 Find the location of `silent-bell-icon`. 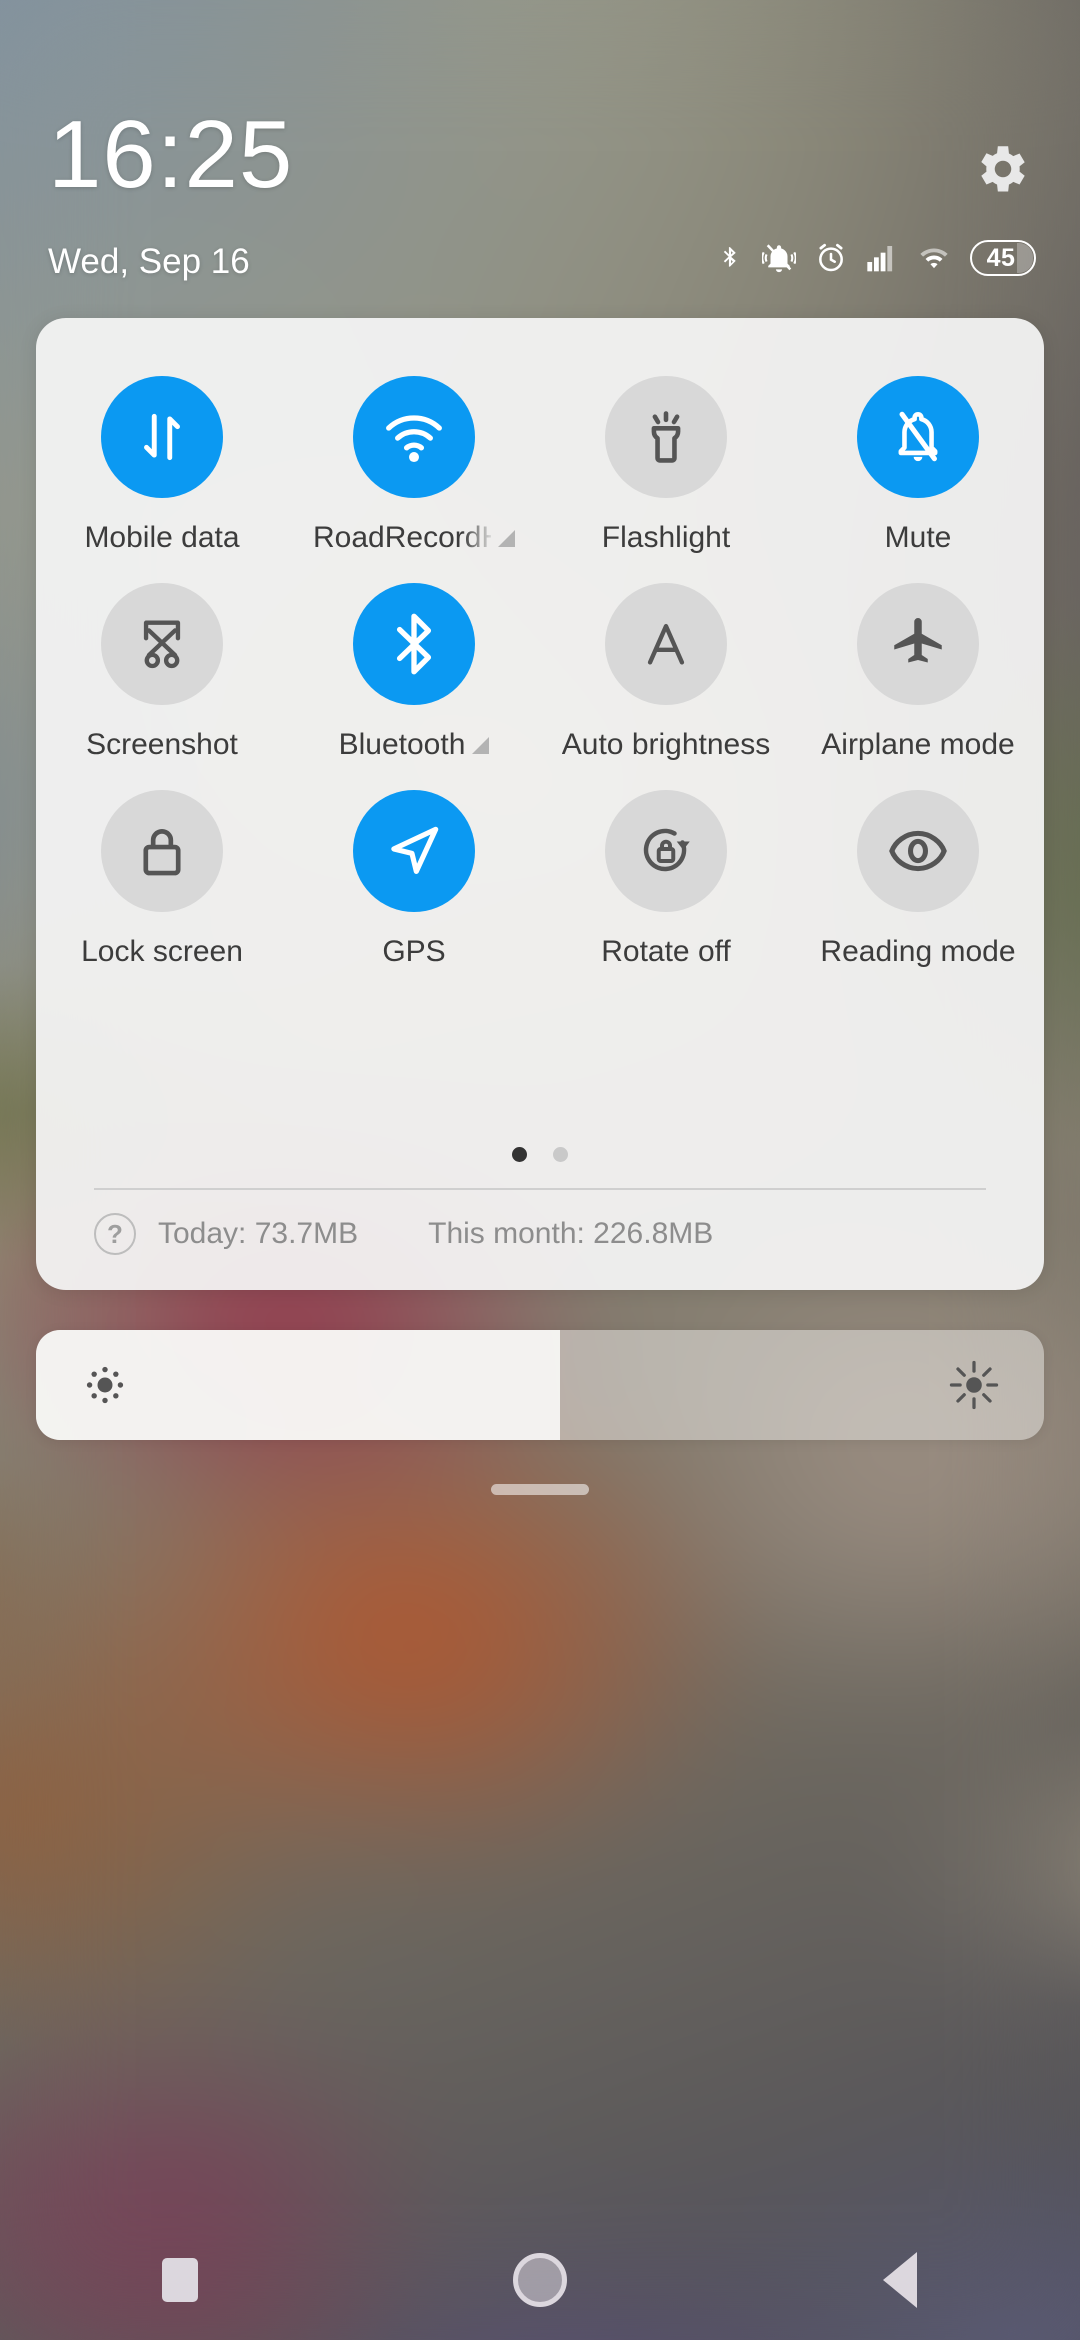

silent-bell-icon is located at coordinates (779, 258).